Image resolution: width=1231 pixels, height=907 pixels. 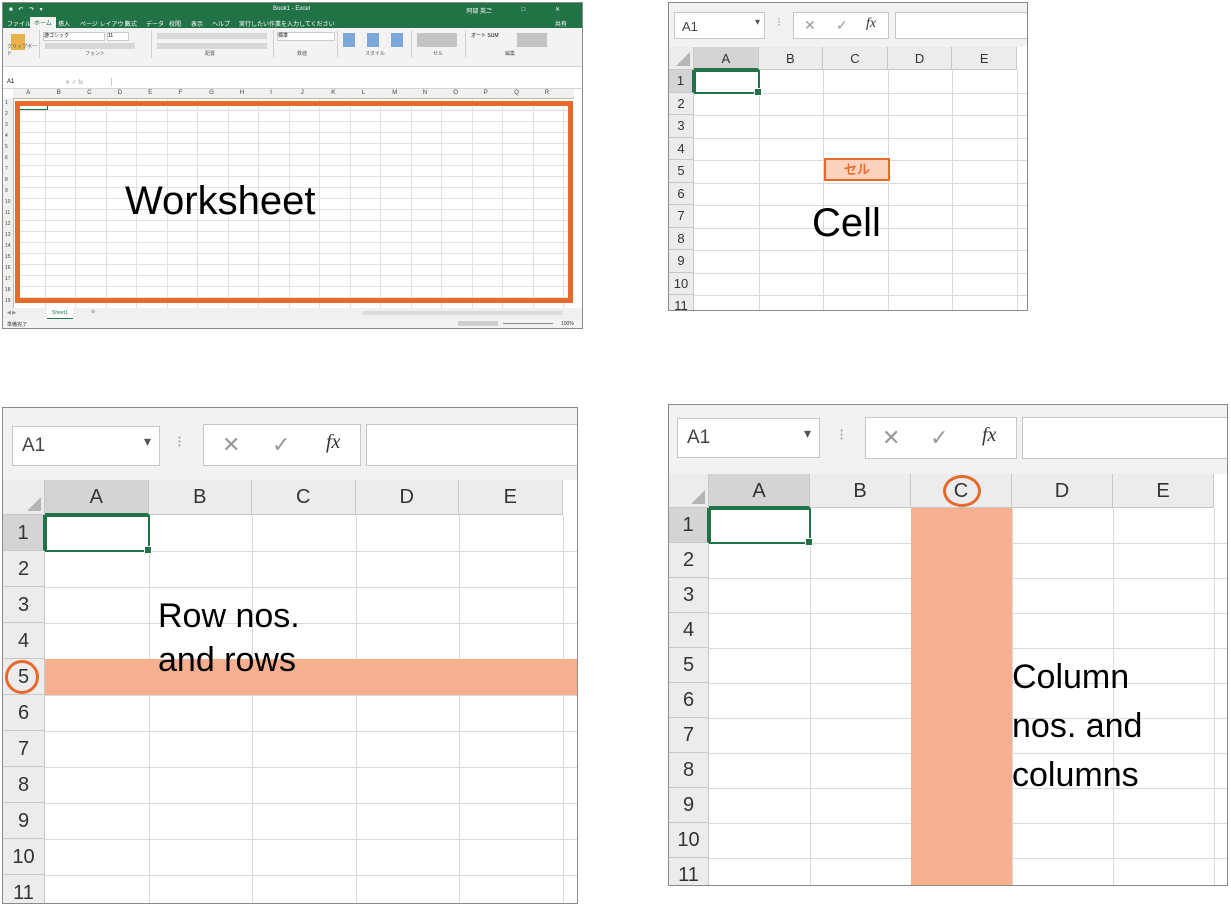 I want to click on row-header: 8, so click(x=6, y=180).